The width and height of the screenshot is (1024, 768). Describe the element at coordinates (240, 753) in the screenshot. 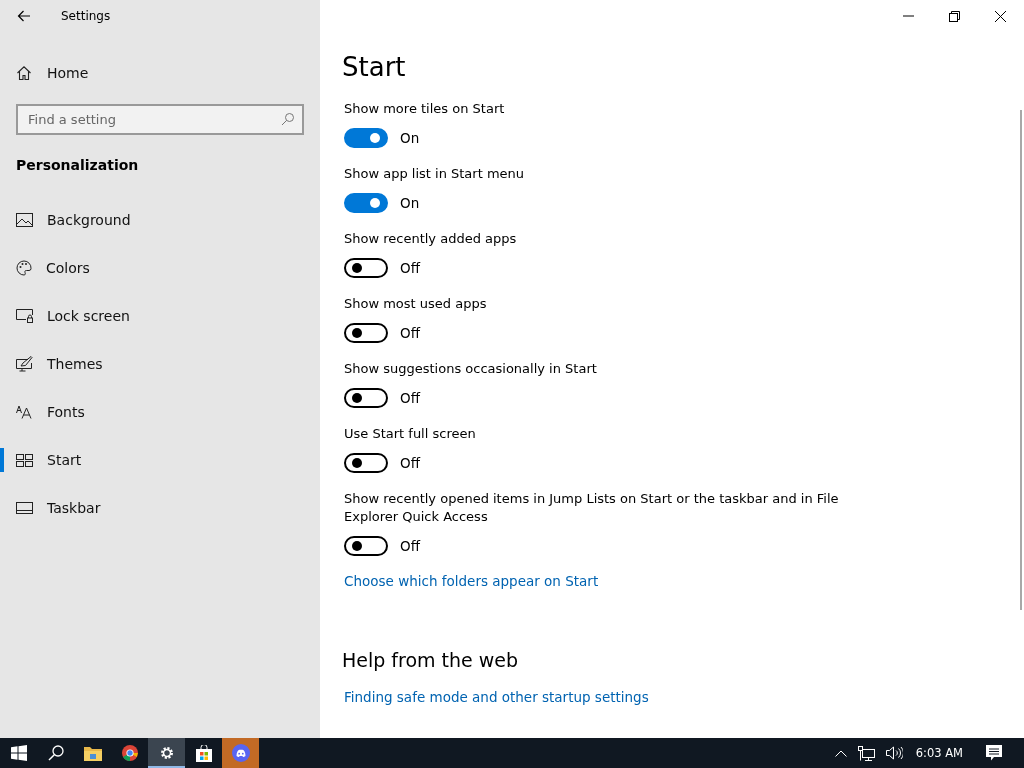

I see `game-controller-icon` at that location.